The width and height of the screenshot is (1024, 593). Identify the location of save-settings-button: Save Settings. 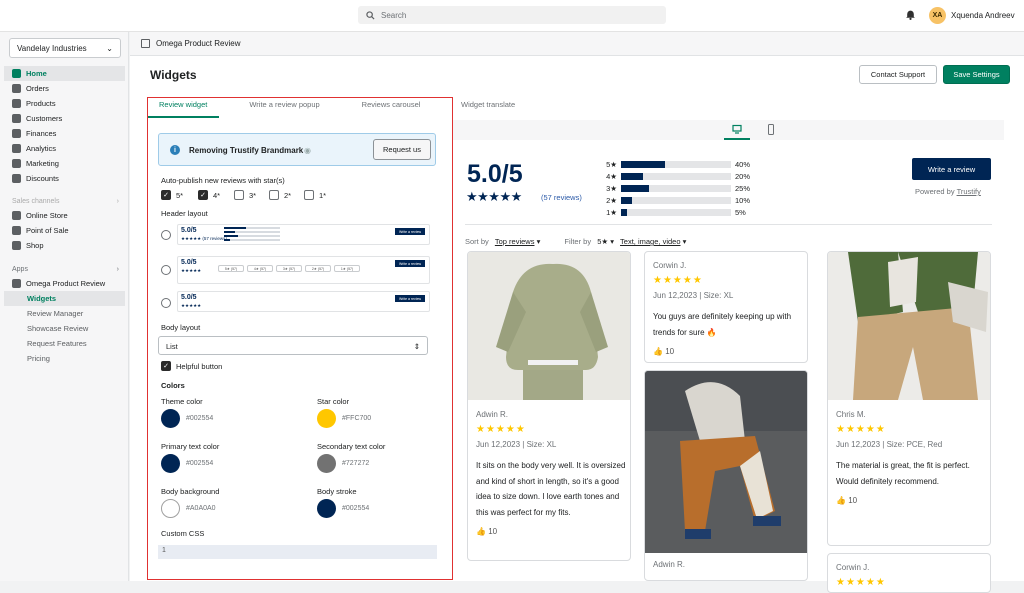
(976, 74).